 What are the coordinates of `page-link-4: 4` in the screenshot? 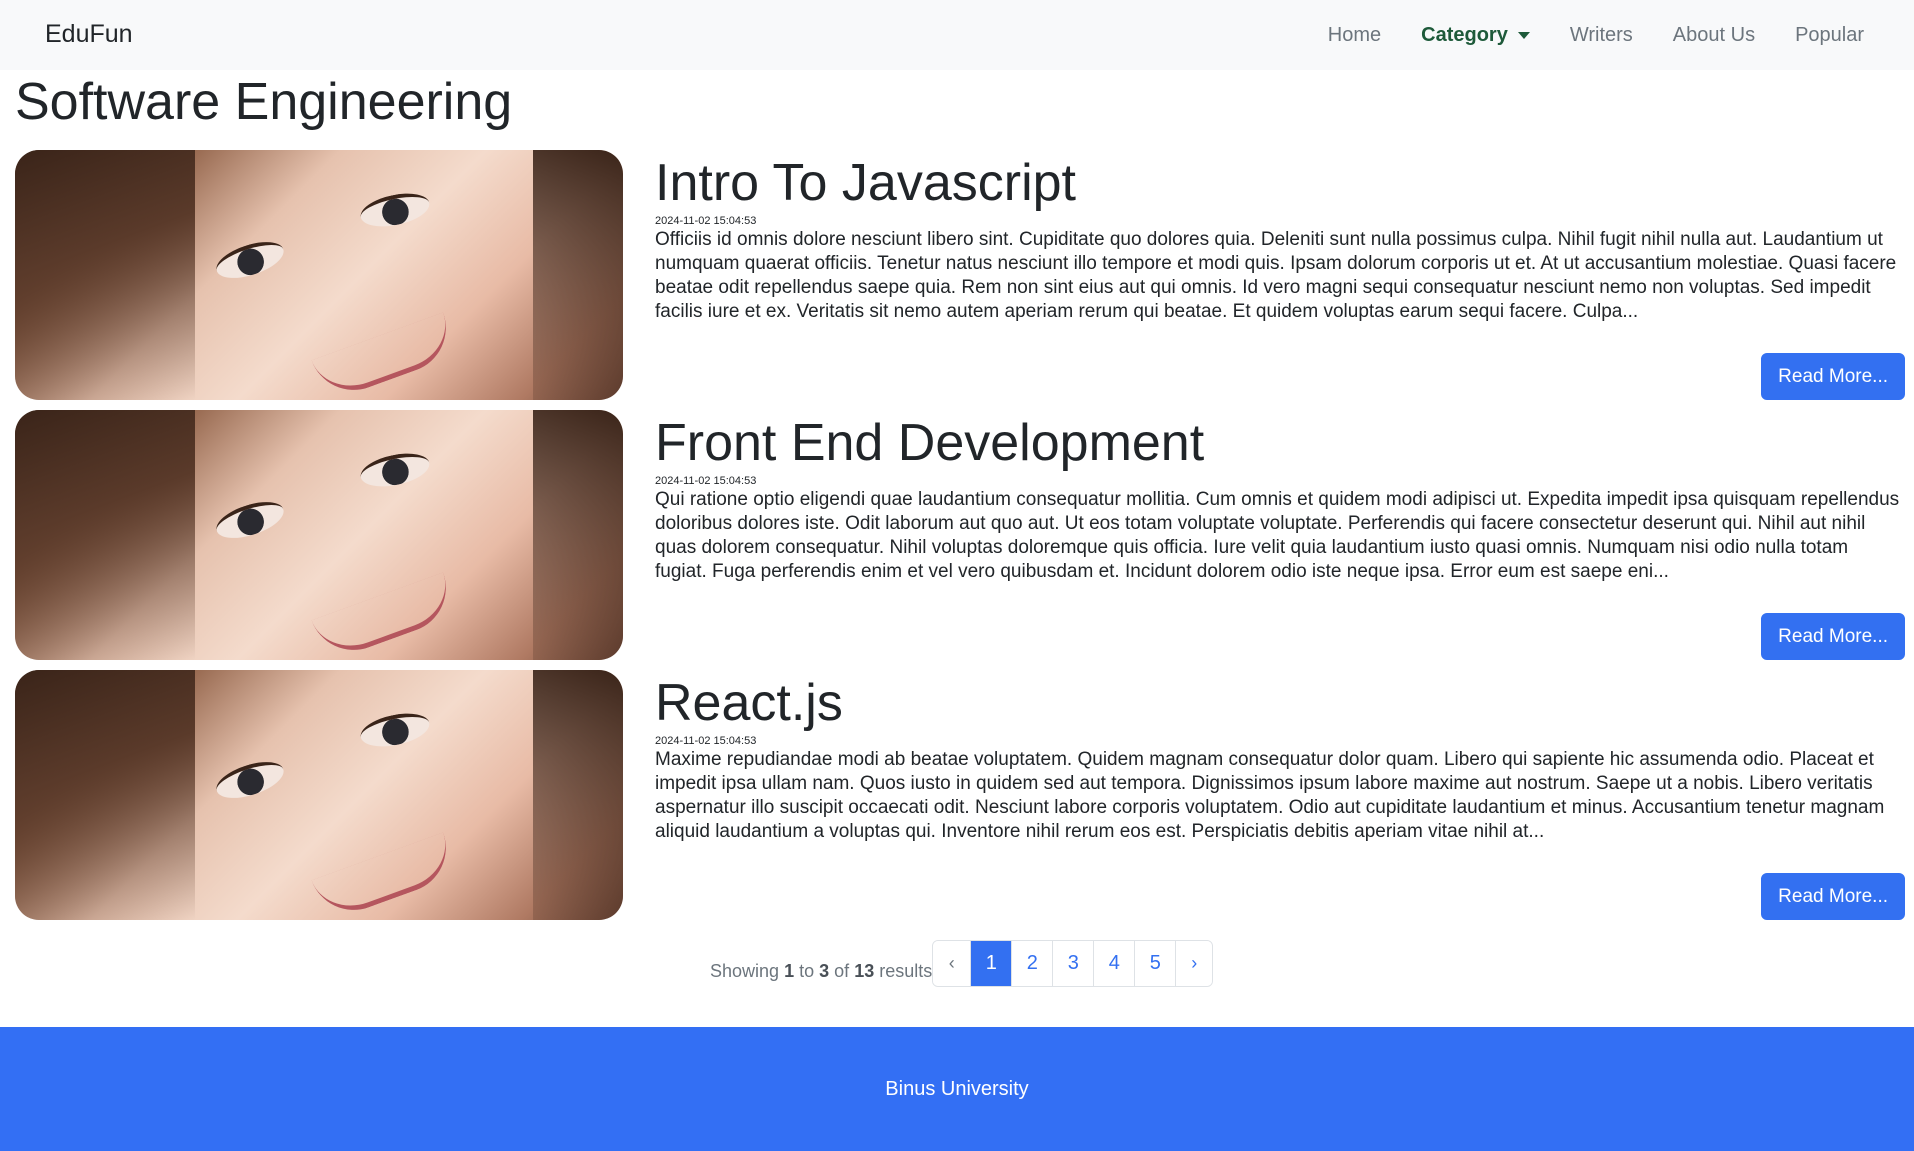 It's located at (1114, 963).